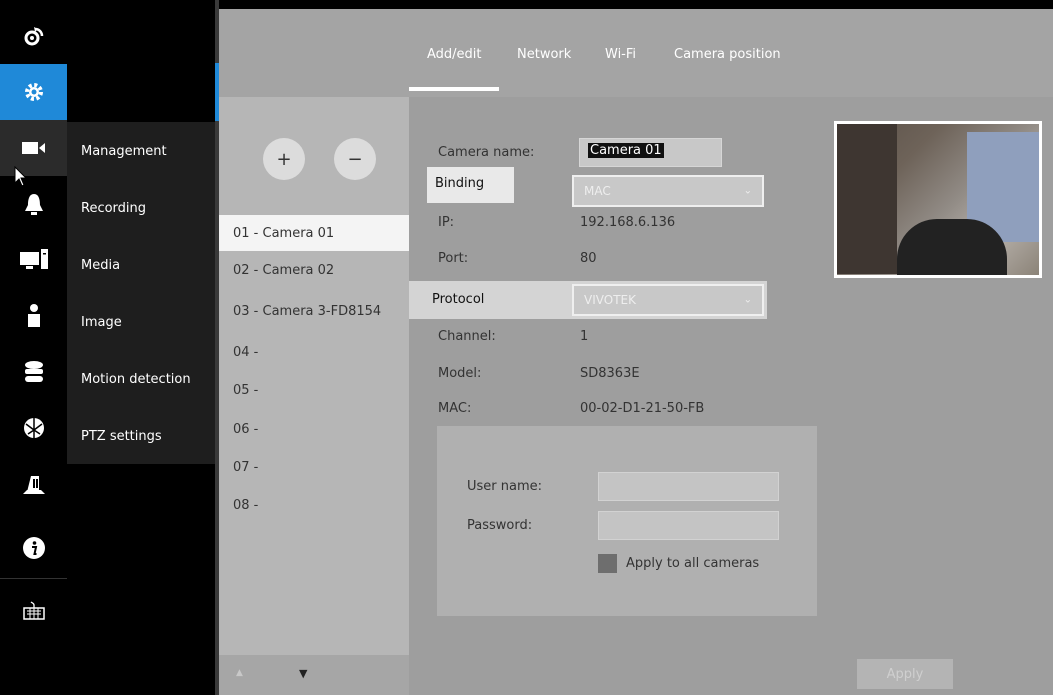  Describe the element at coordinates (453, 258) in the screenshot. I see `port-label: Port:` at that location.